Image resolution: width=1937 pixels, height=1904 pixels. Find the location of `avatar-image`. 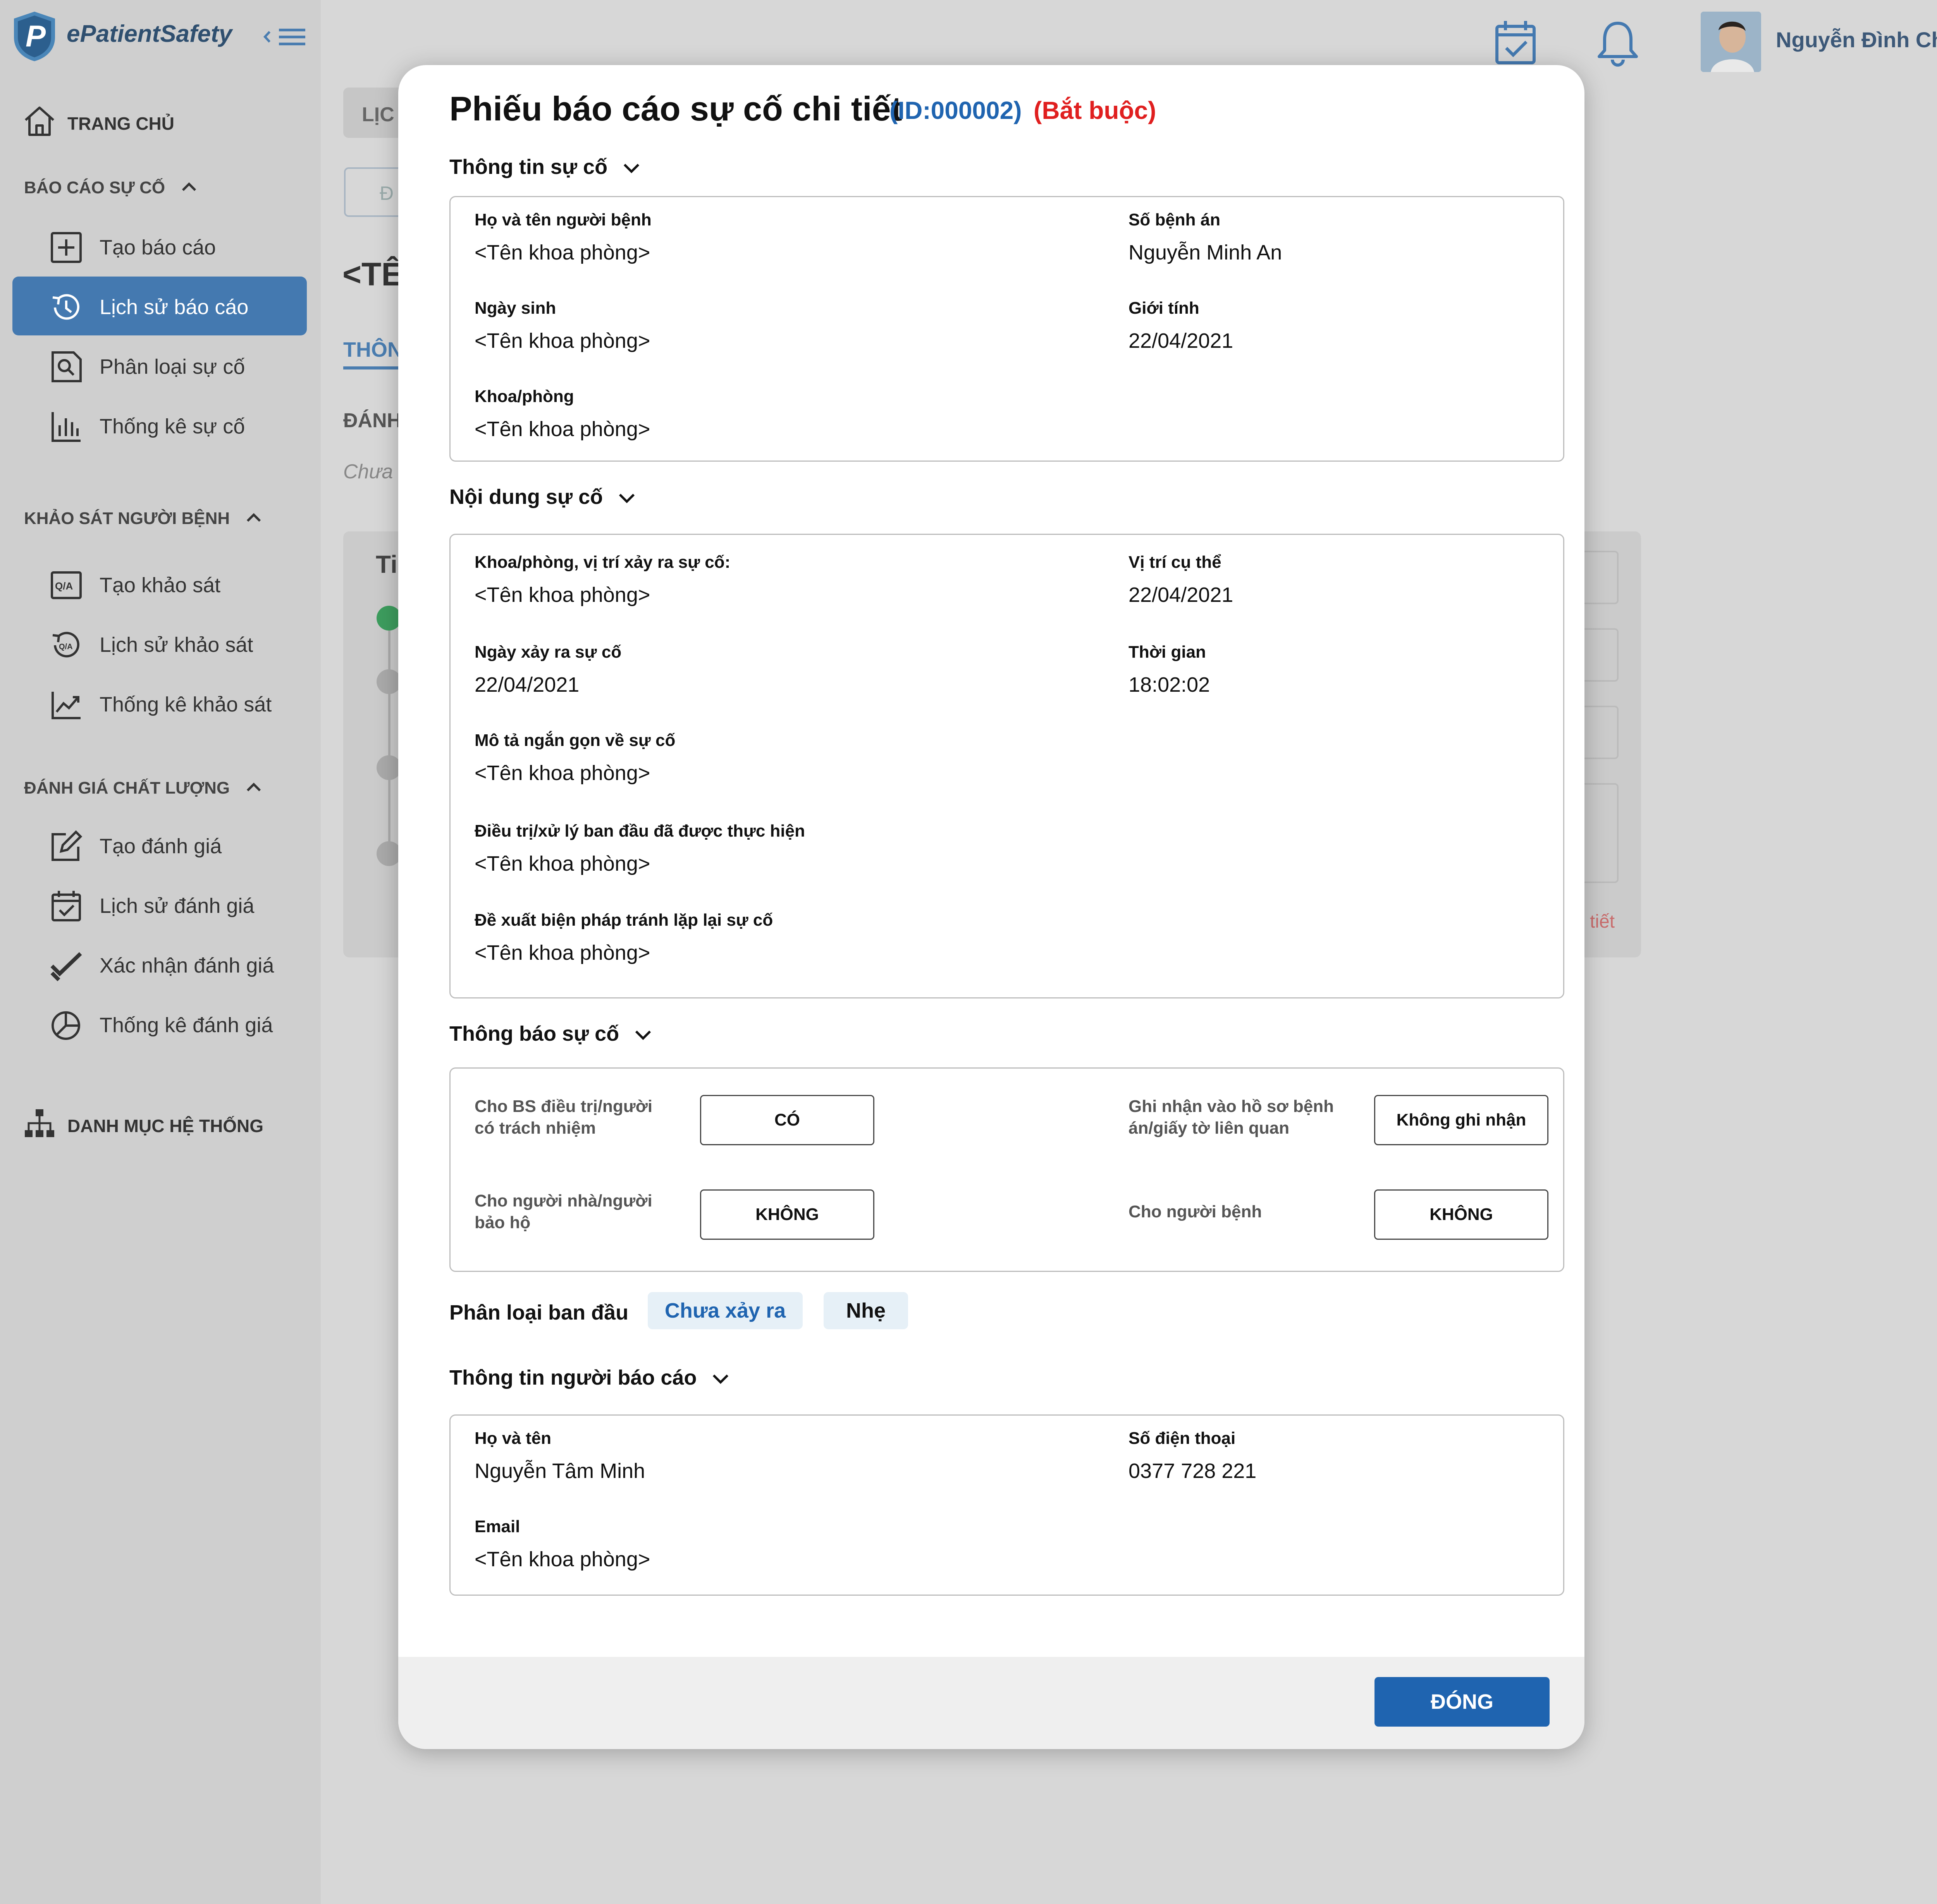

avatar-image is located at coordinates (1731, 42).